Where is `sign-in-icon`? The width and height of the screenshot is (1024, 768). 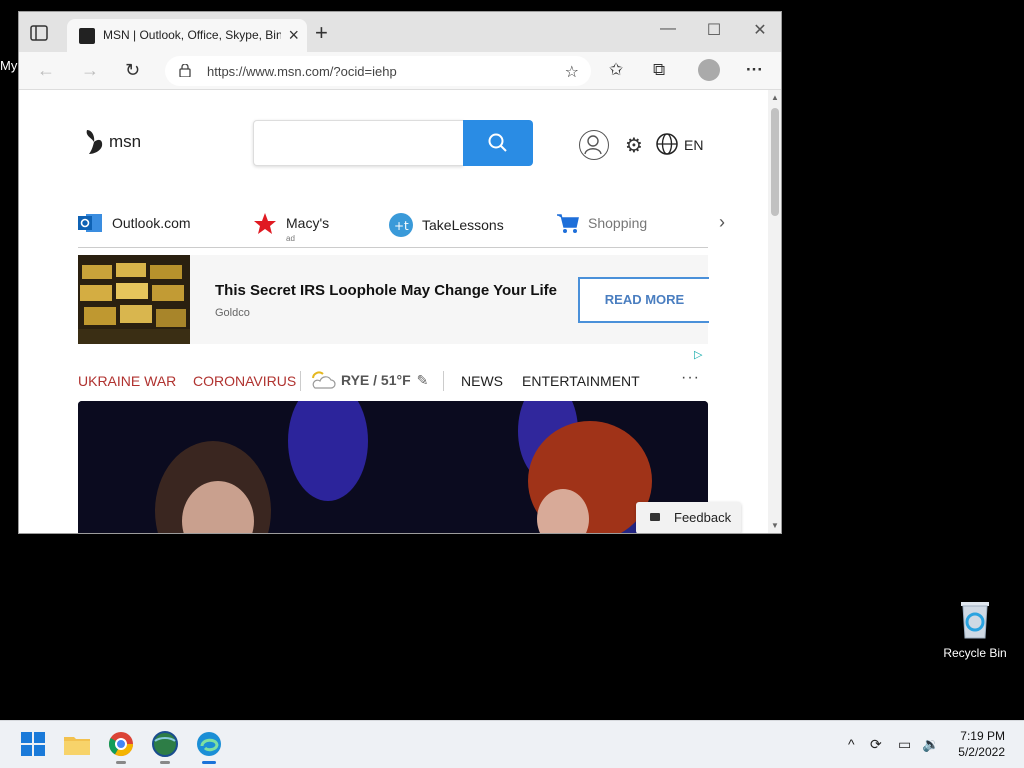 sign-in-icon is located at coordinates (594, 145).